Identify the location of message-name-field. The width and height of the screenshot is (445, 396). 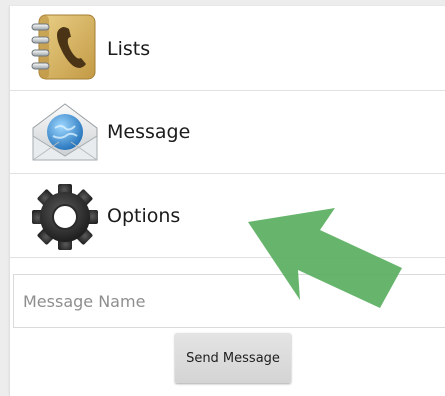
(229, 301).